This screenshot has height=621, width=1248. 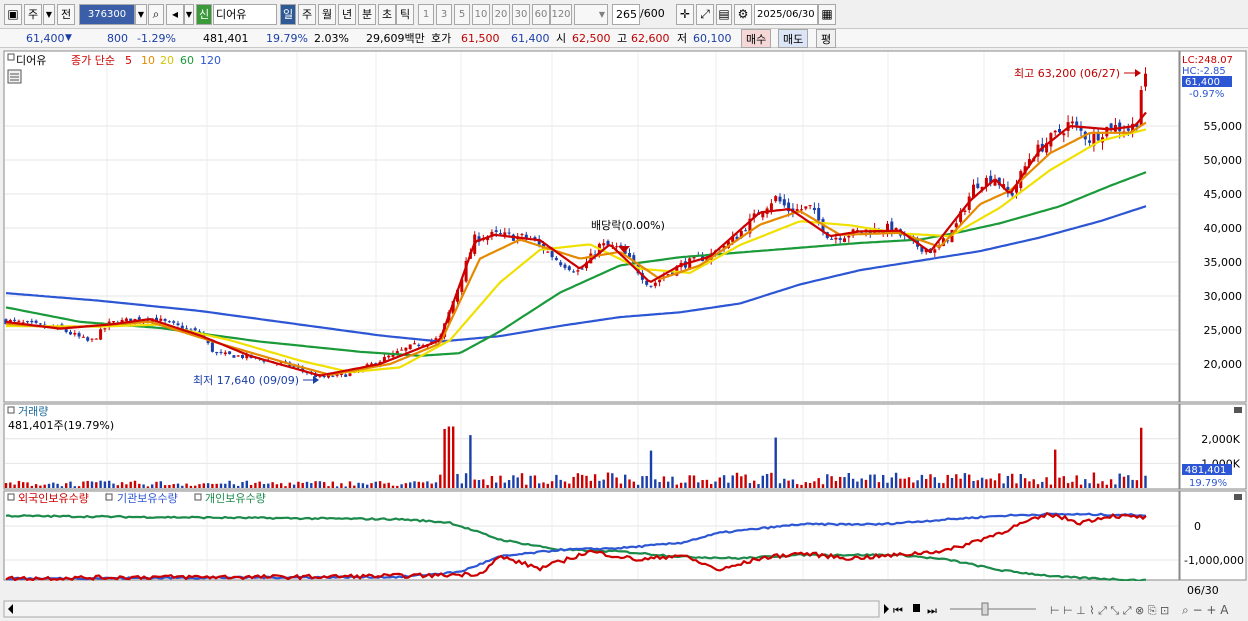 What do you see at coordinates (33, 14) in the screenshot?
I see `mode-week-button: 주` at bounding box center [33, 14].